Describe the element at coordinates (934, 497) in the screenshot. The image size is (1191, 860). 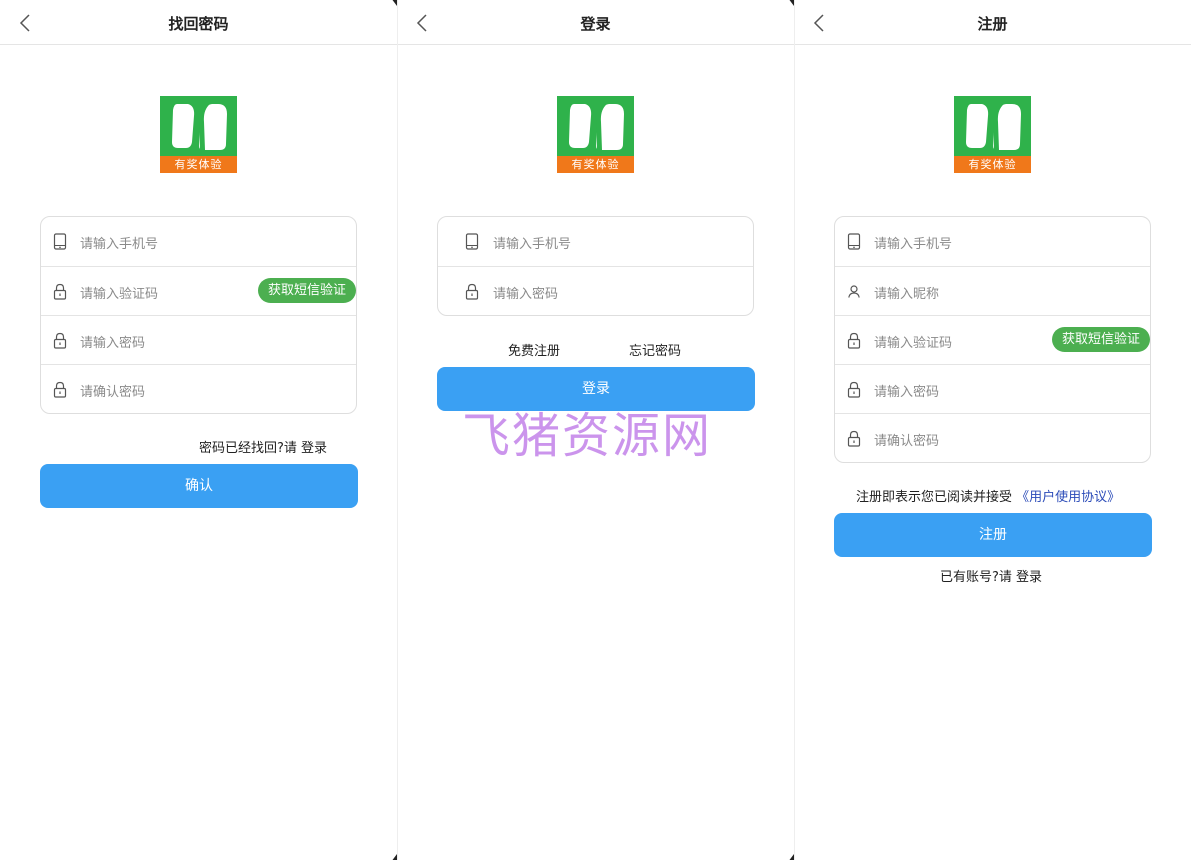
I see `agreement-text: 注册即表示您已阅读并接受` at that location.